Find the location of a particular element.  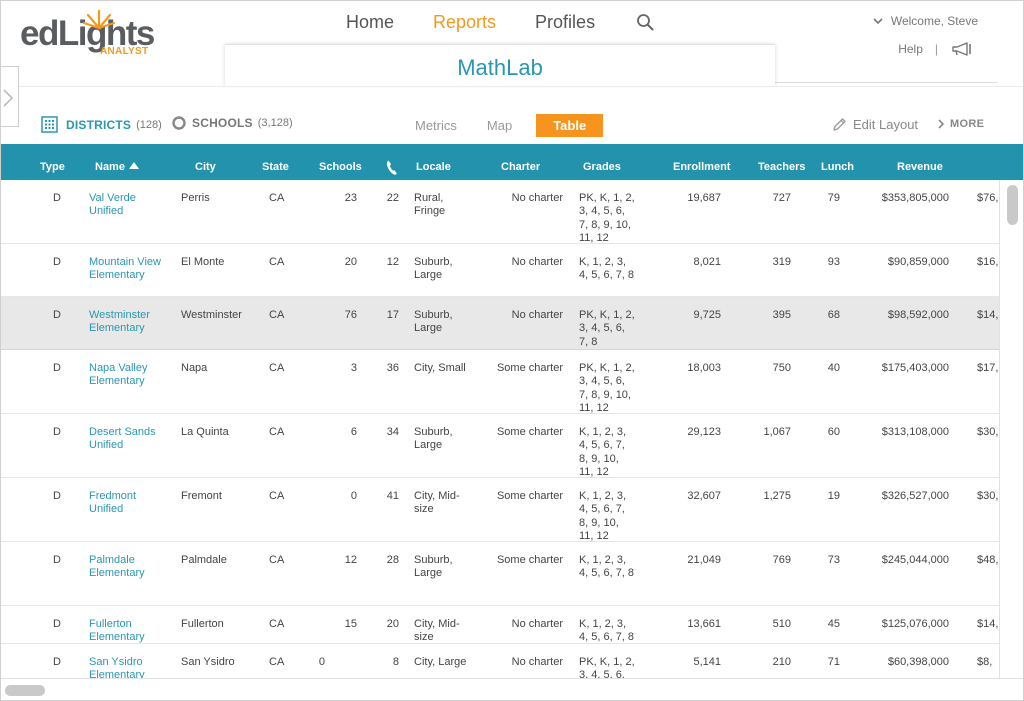

nav-reports: Reports is located at coordinates (464, 22).